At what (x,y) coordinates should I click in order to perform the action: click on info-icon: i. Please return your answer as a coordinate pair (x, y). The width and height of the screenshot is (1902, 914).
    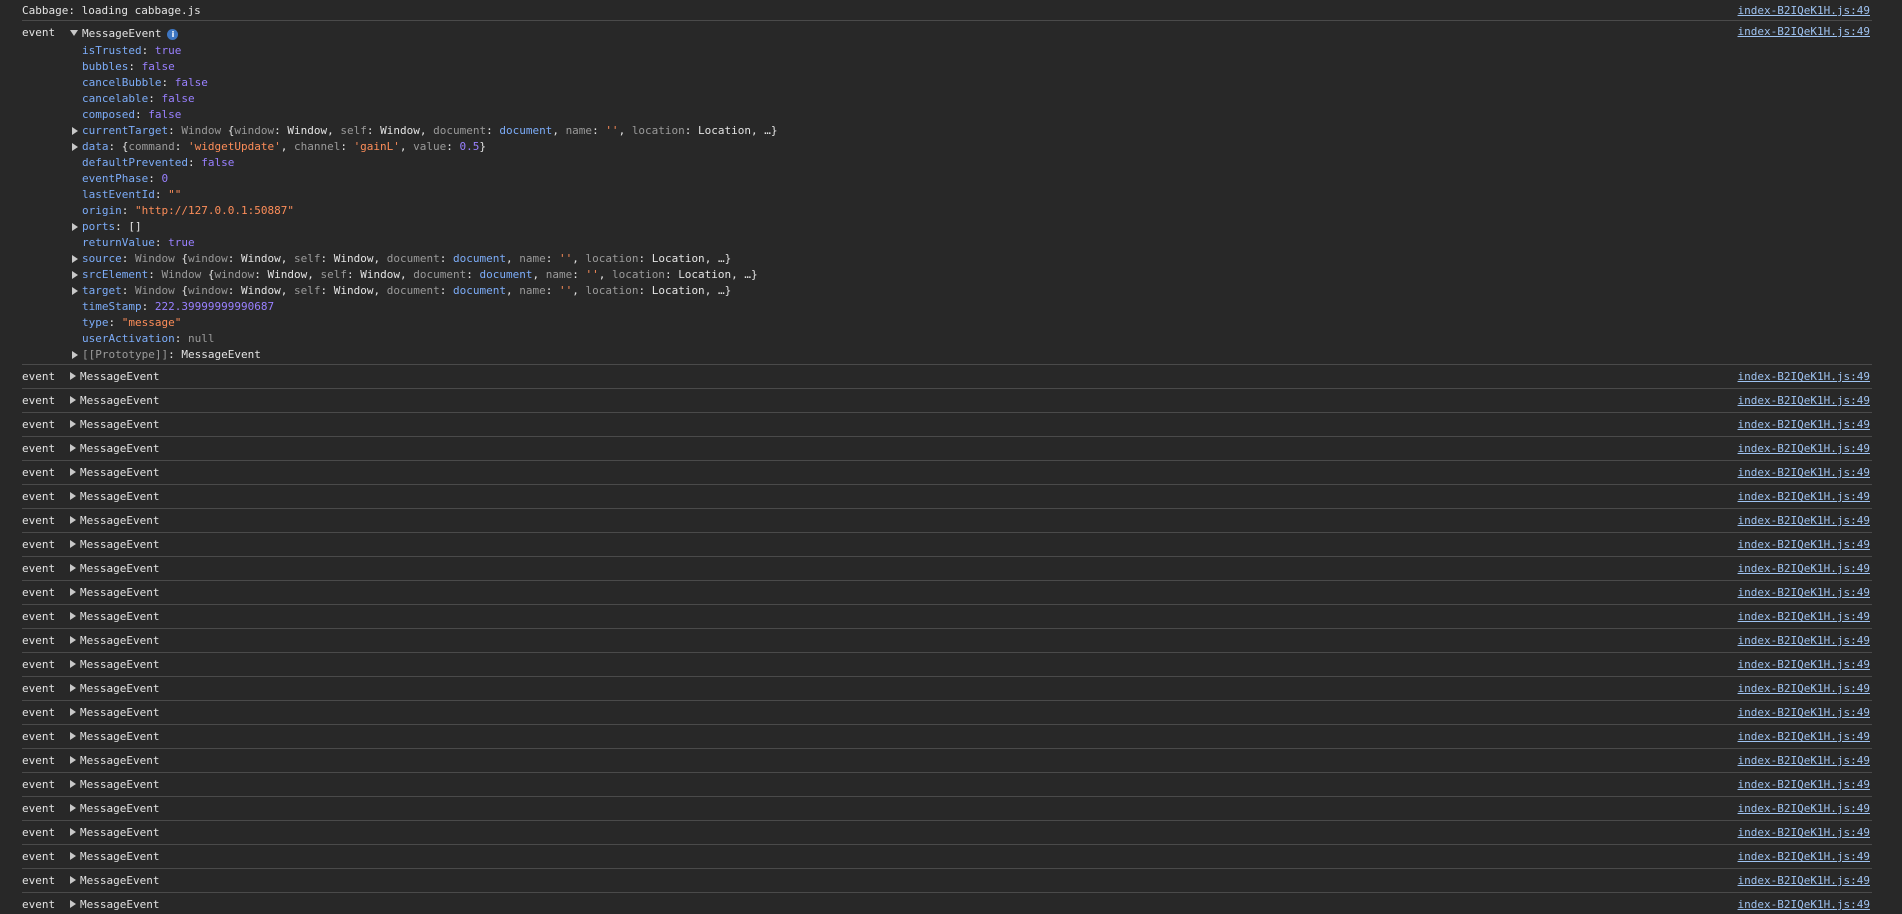
    Looking at the image, I should click on (173, 34).